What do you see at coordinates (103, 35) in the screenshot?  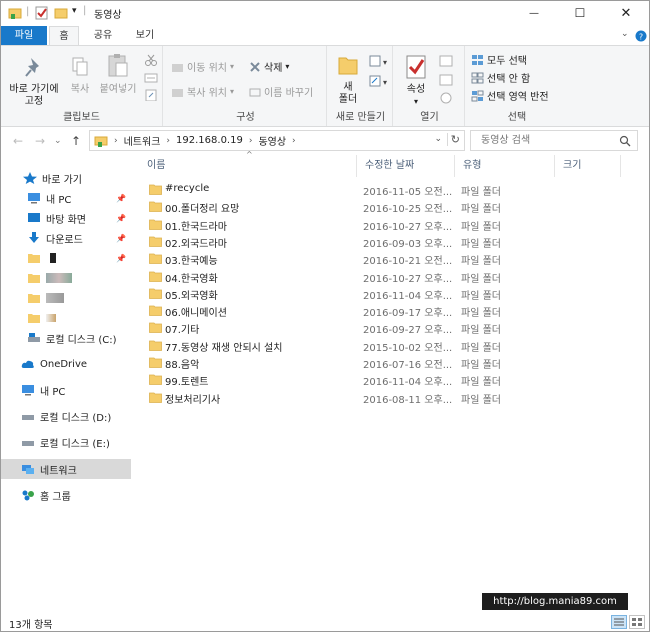 I see `tab-share: 공유` at bounding box center [103, 35].